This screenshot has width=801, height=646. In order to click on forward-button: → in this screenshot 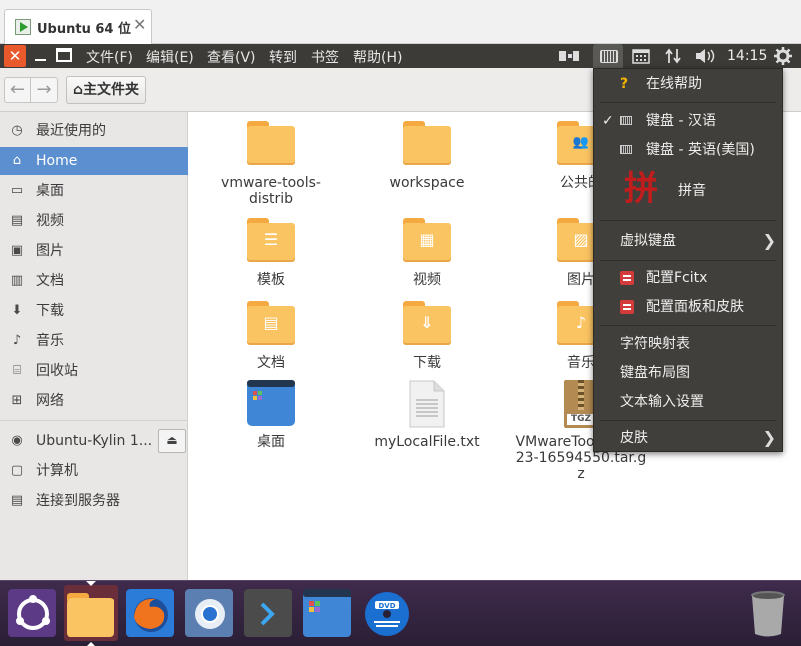, I will do `click(44, 90)`.